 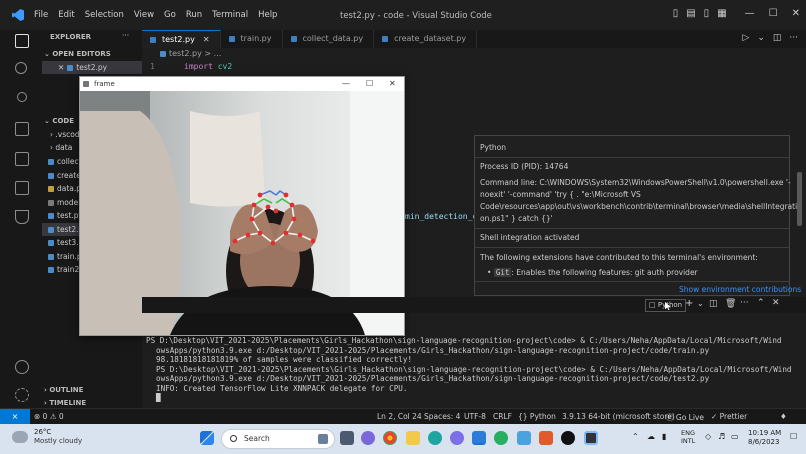 I want to click on frame-close-icon: ✕, so click(x=392, y=84).